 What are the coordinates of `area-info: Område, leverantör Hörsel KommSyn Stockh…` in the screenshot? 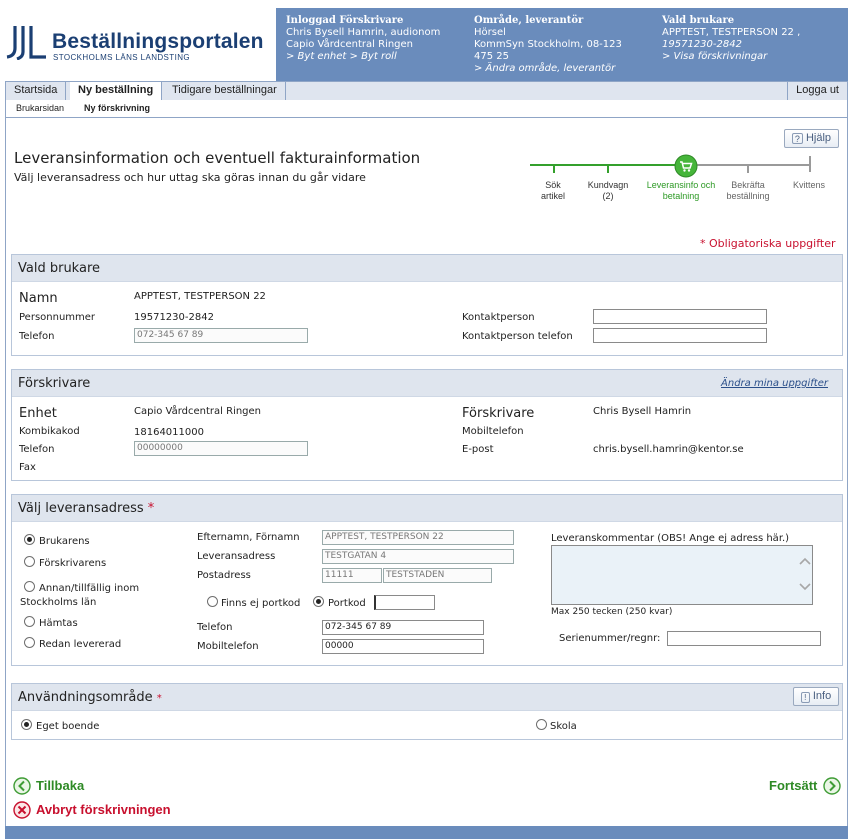 It's located at (548, 45).